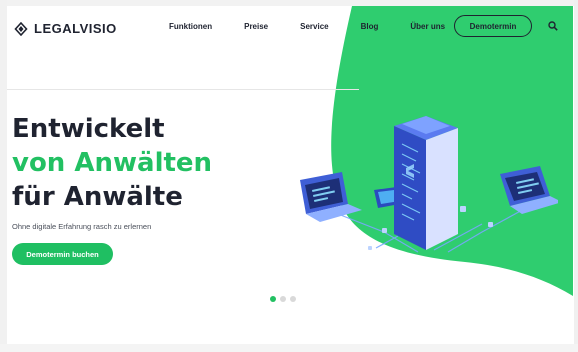  Describe the element at coordinates (314, 26) in the screenshot. I see `nav-item-service: Service` at that location.